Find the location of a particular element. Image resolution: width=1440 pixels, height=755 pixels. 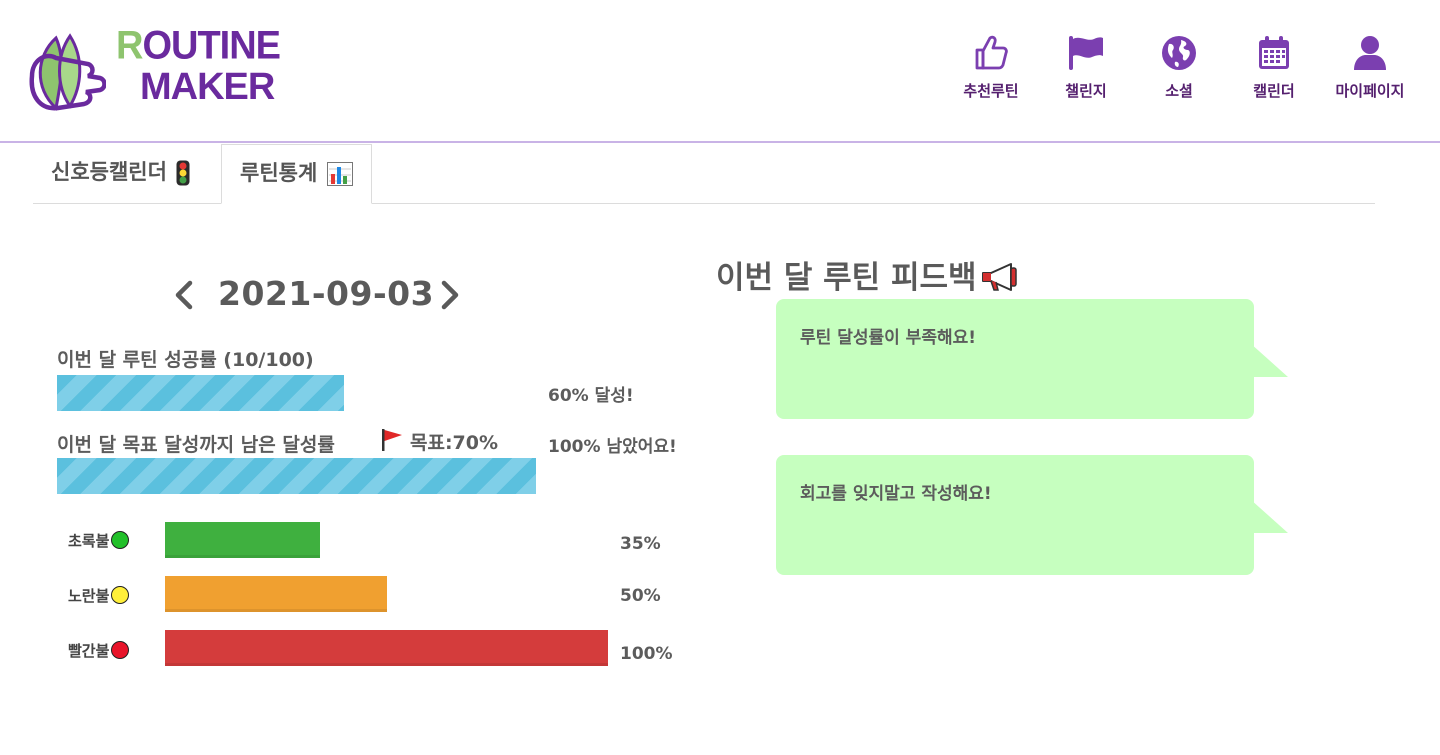

nav-my-page: 마이페이지 is located at coordinates (1370, 67).